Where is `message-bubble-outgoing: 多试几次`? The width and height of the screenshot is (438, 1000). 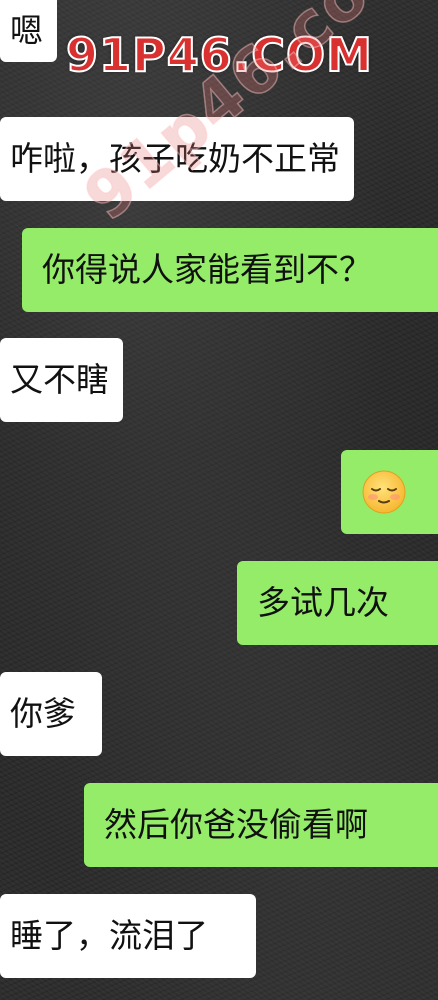 message-bubble-outgoing: 多试几次 is located at coordinates (337, 603).